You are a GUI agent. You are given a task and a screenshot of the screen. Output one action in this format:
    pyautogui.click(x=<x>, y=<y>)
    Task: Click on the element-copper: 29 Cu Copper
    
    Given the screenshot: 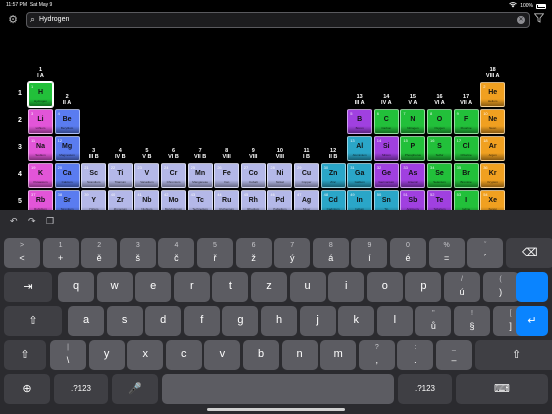 What is the action you would take?
    pyautogui.click(x=306, y=175)
    